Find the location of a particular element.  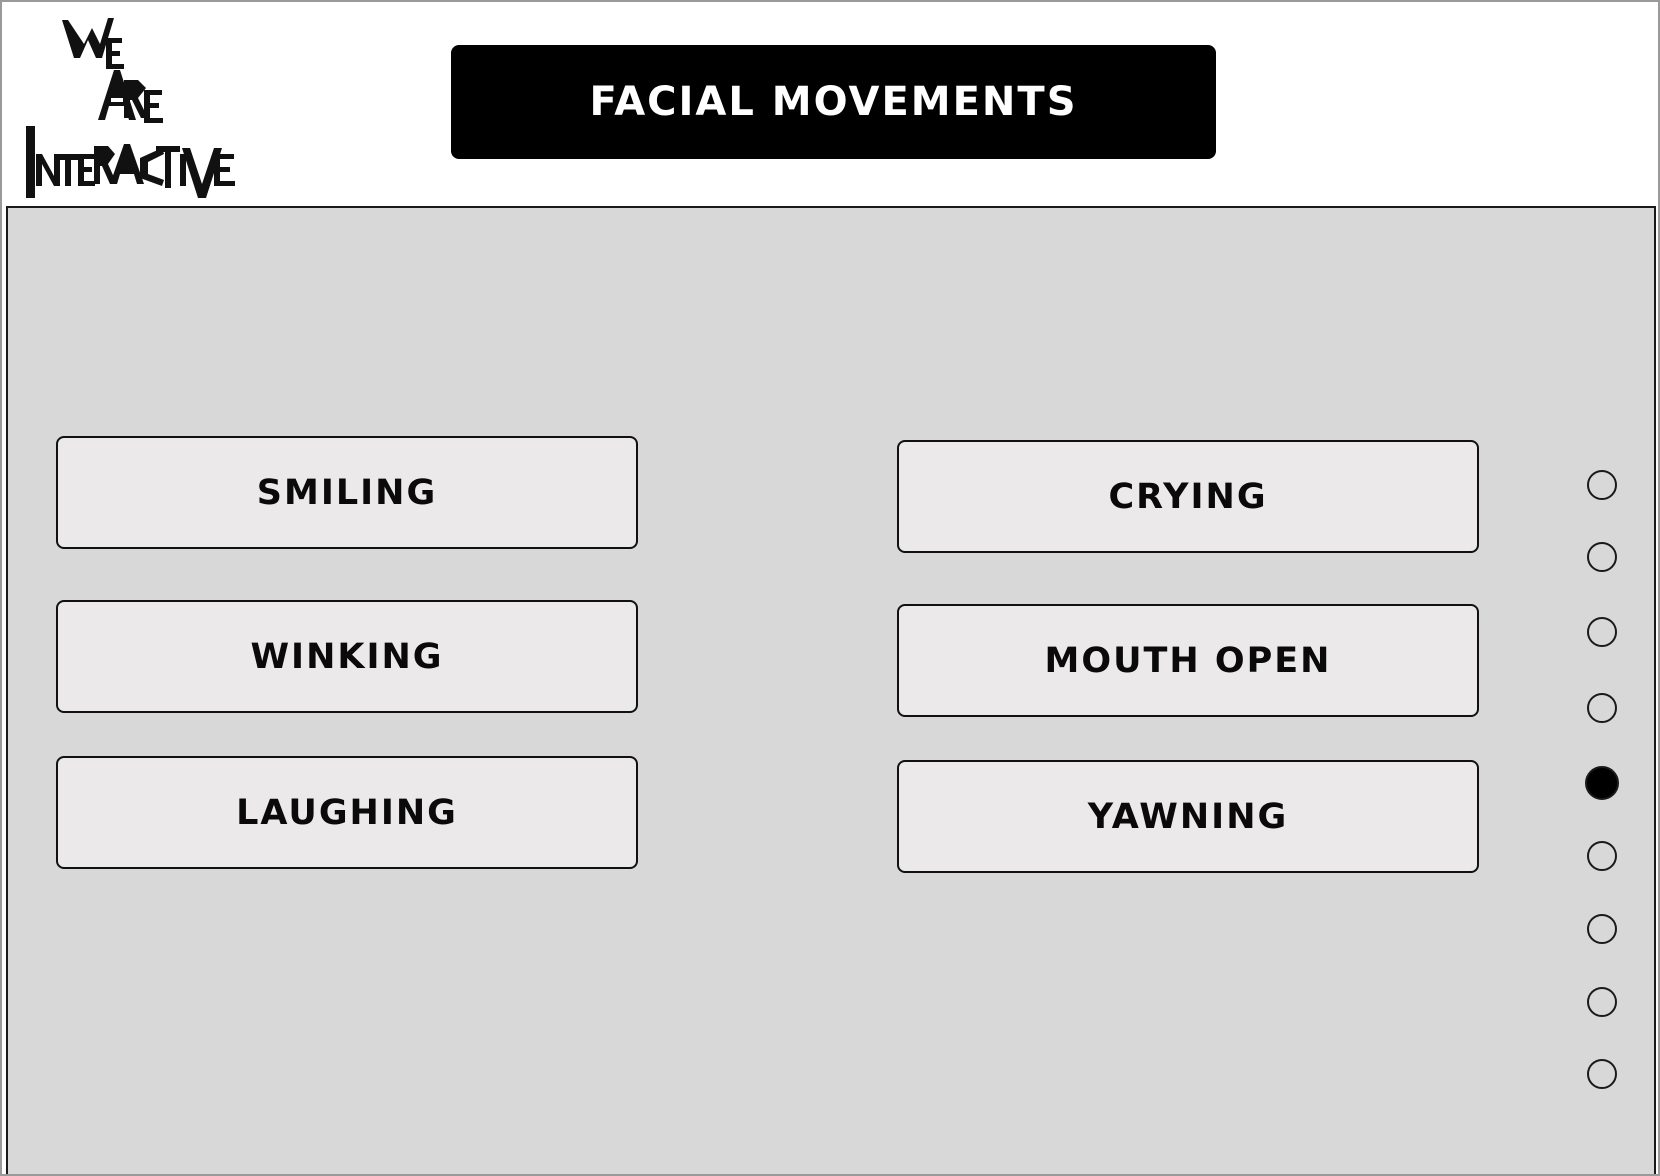

option-smiling-button: SMILING is located at coordinates (347, 492).